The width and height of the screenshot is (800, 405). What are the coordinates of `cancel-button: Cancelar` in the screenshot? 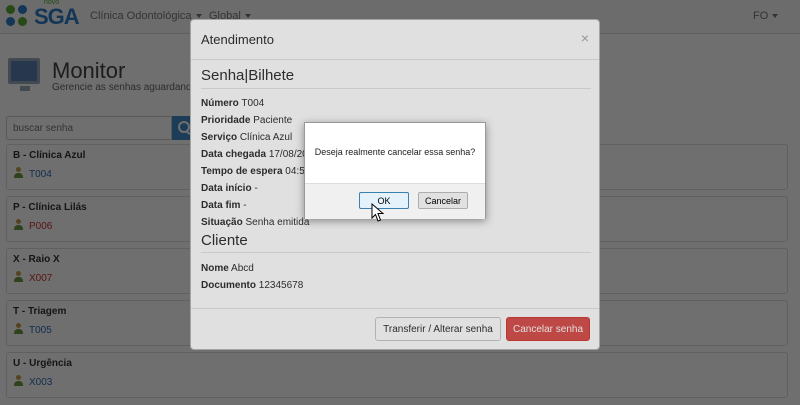 It's located at (443, 200).